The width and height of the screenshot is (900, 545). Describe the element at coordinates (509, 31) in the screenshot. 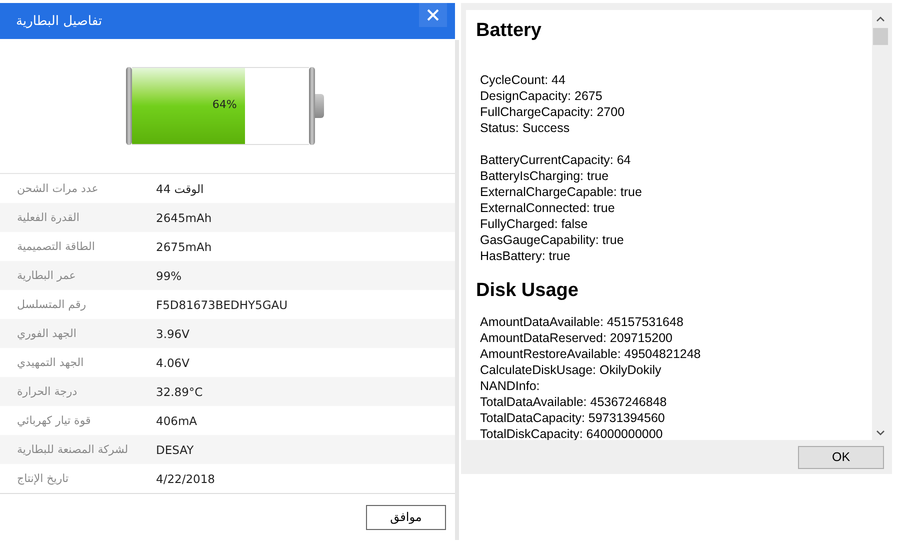

I see `section-heading: Battery` at that location.